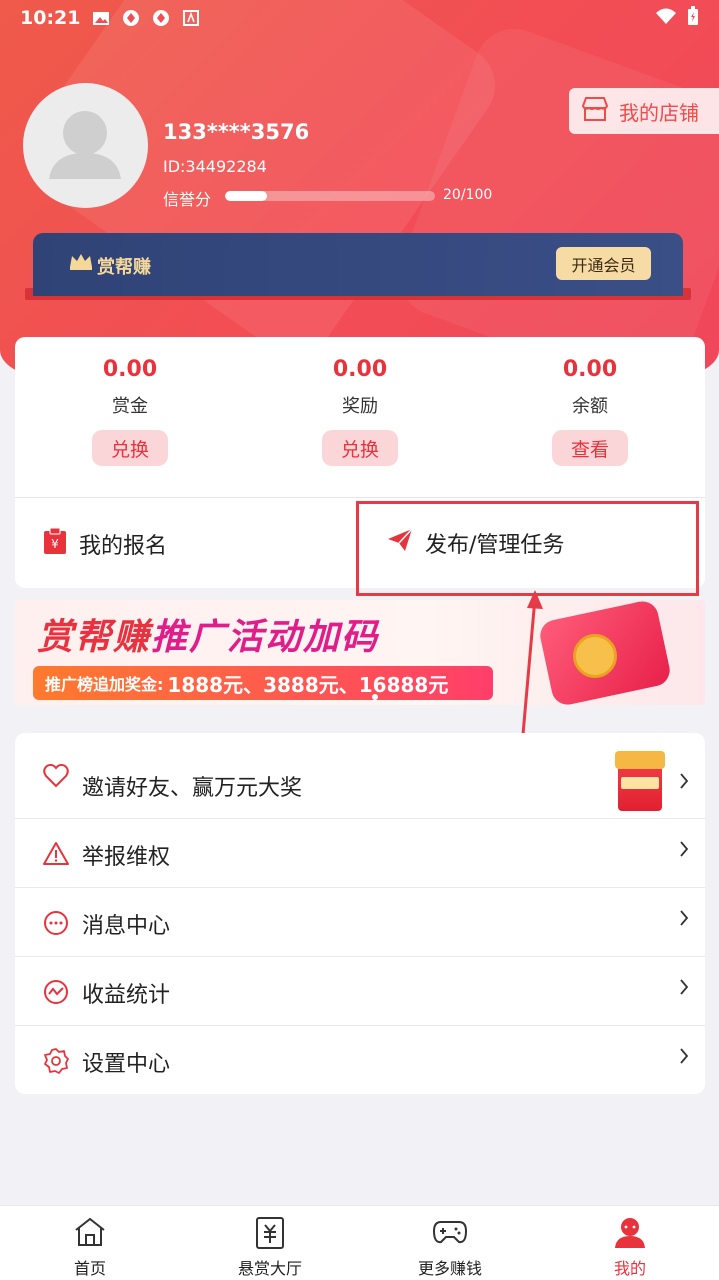  Describe the element at coordinates (192, 788) in the screenshot. I see `menu-label: 邀请好友、赢万元大奖` at that location.